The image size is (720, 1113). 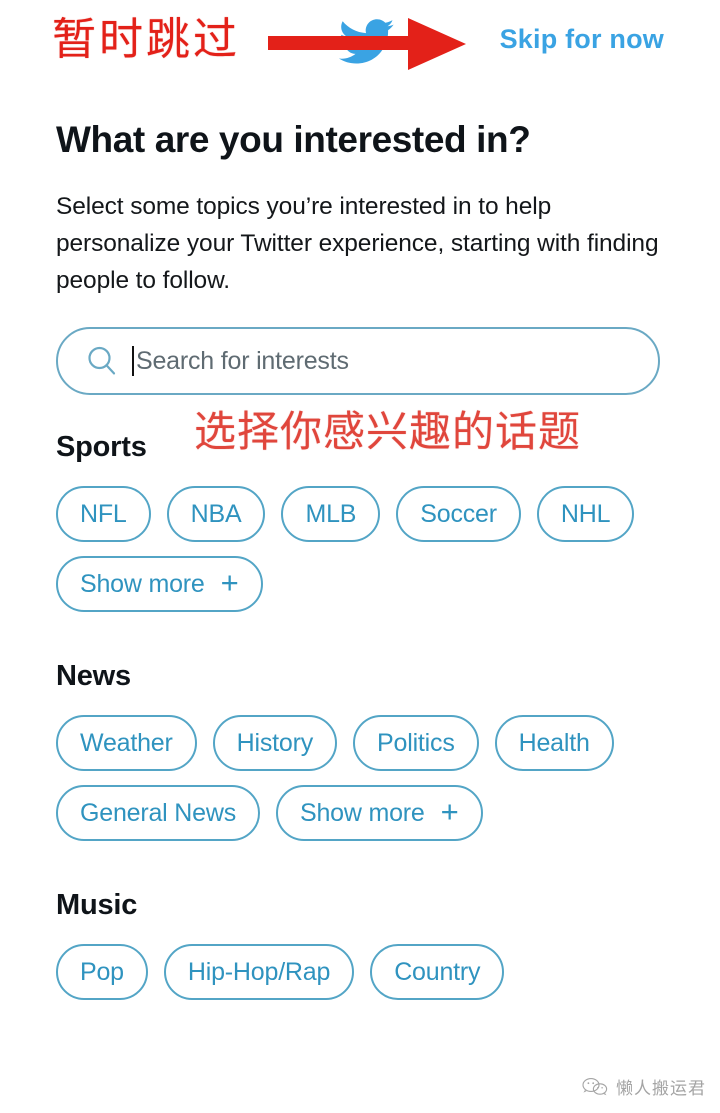 What do you see at coordinates (582, 39) in the screenshot?
I see `skip-for-now-button: Skip for now` at bounding box center [582, 39].